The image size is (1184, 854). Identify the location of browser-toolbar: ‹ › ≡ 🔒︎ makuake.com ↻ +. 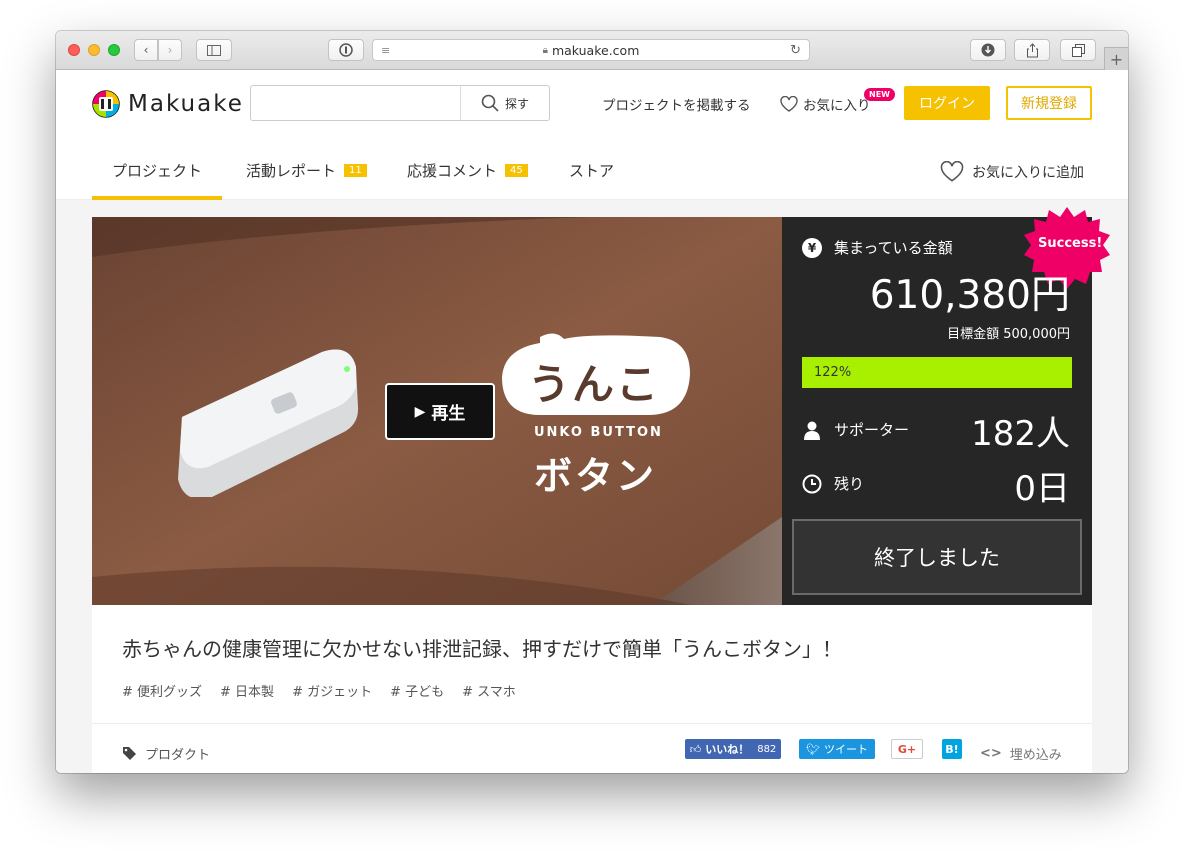
(592, 50).